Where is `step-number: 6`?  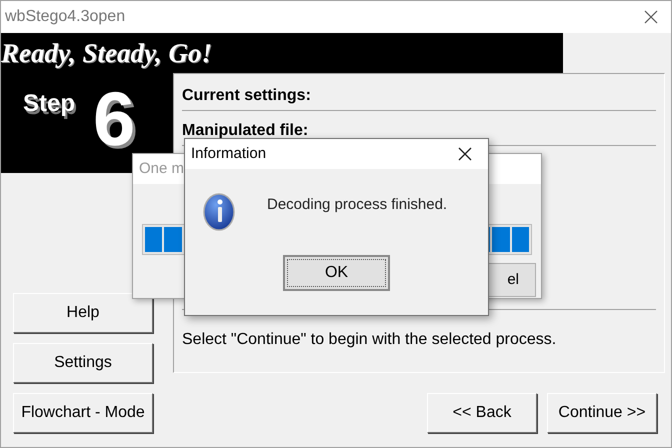
step-number: 6 is located at coordinates (114, 120).